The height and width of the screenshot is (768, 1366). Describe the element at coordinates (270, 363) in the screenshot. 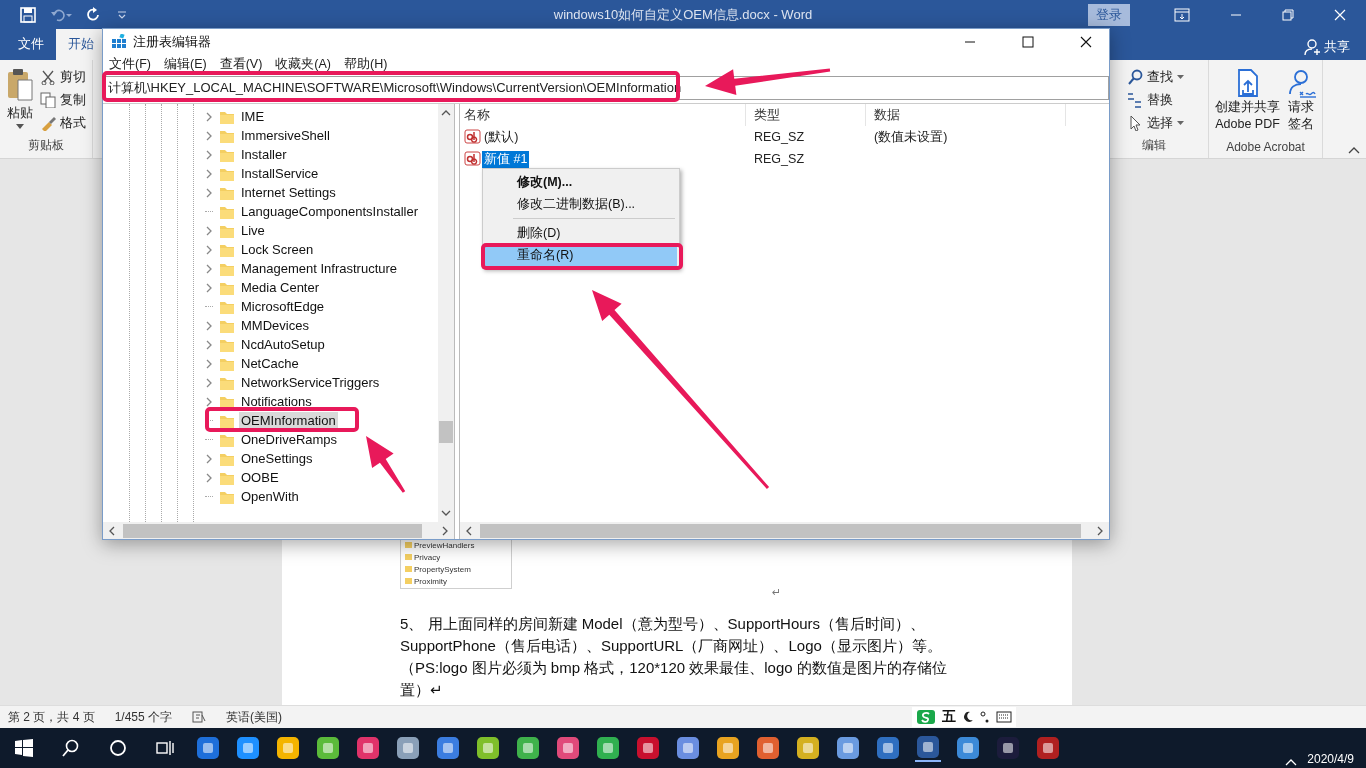

I see `tree-item: NetCache` at that location.